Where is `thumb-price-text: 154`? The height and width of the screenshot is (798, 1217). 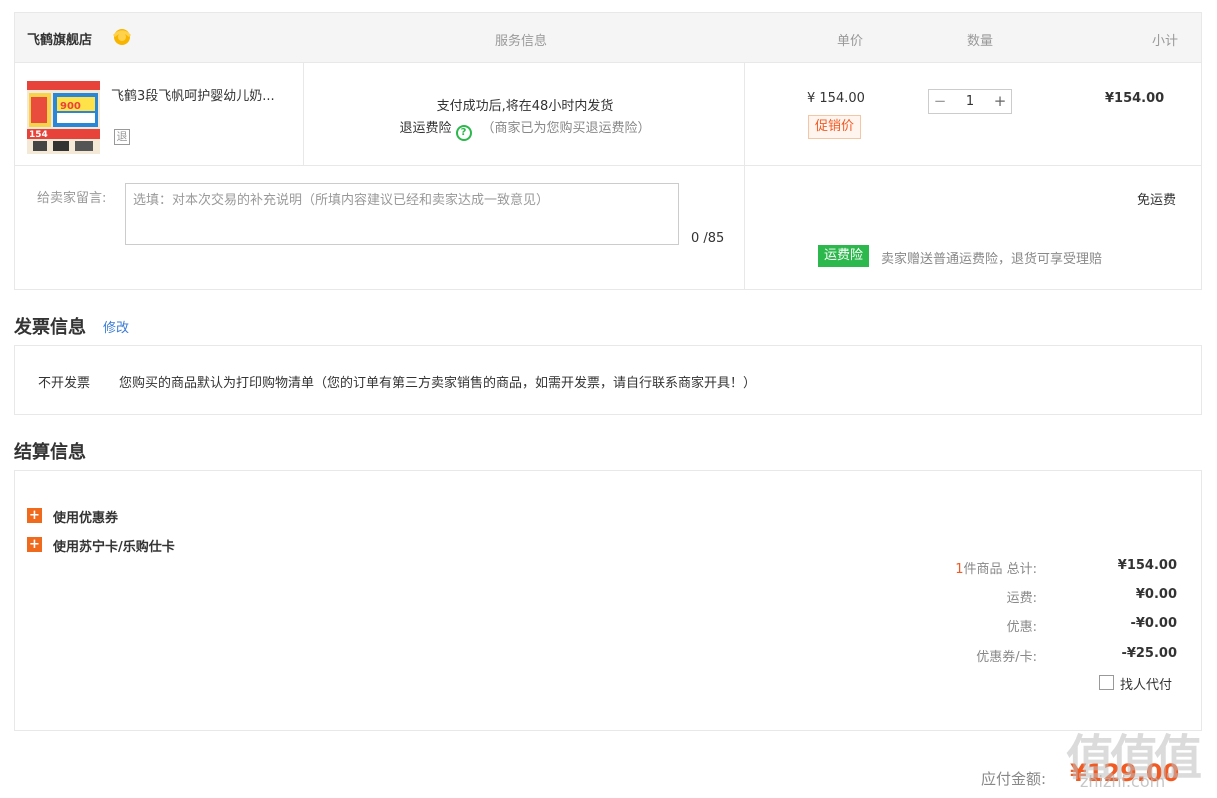 thumb-price-text: 154 is located at coordinates (38, 135).